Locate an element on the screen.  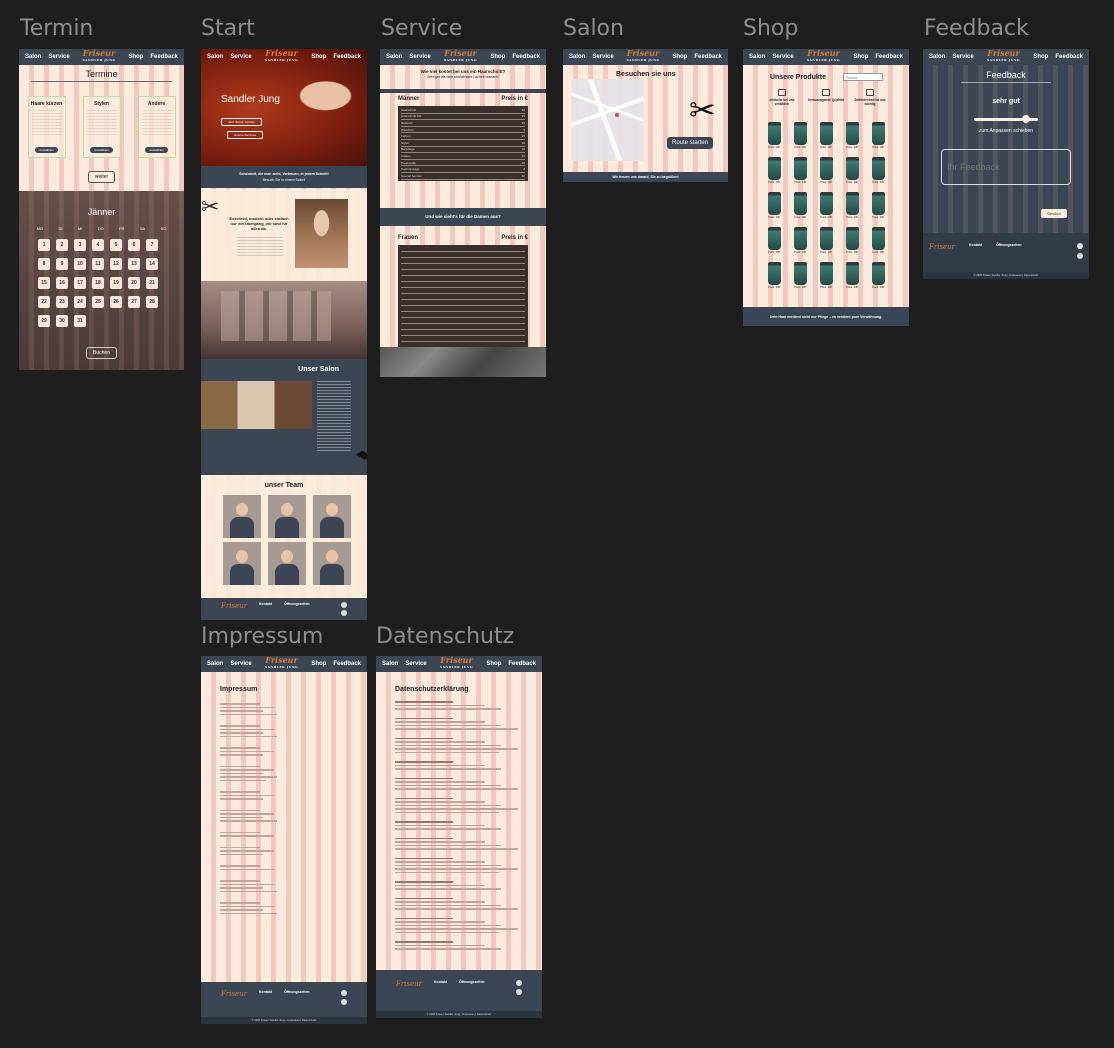
calendar-day: 1 is located at coordinates (44, 245).